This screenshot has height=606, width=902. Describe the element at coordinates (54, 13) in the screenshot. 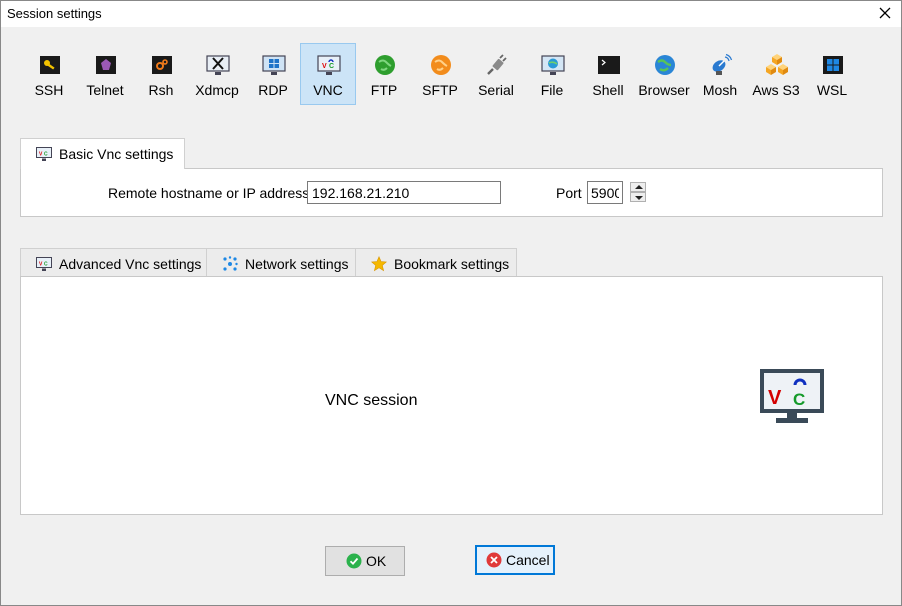

I see `window-title: Session settings` at that location.